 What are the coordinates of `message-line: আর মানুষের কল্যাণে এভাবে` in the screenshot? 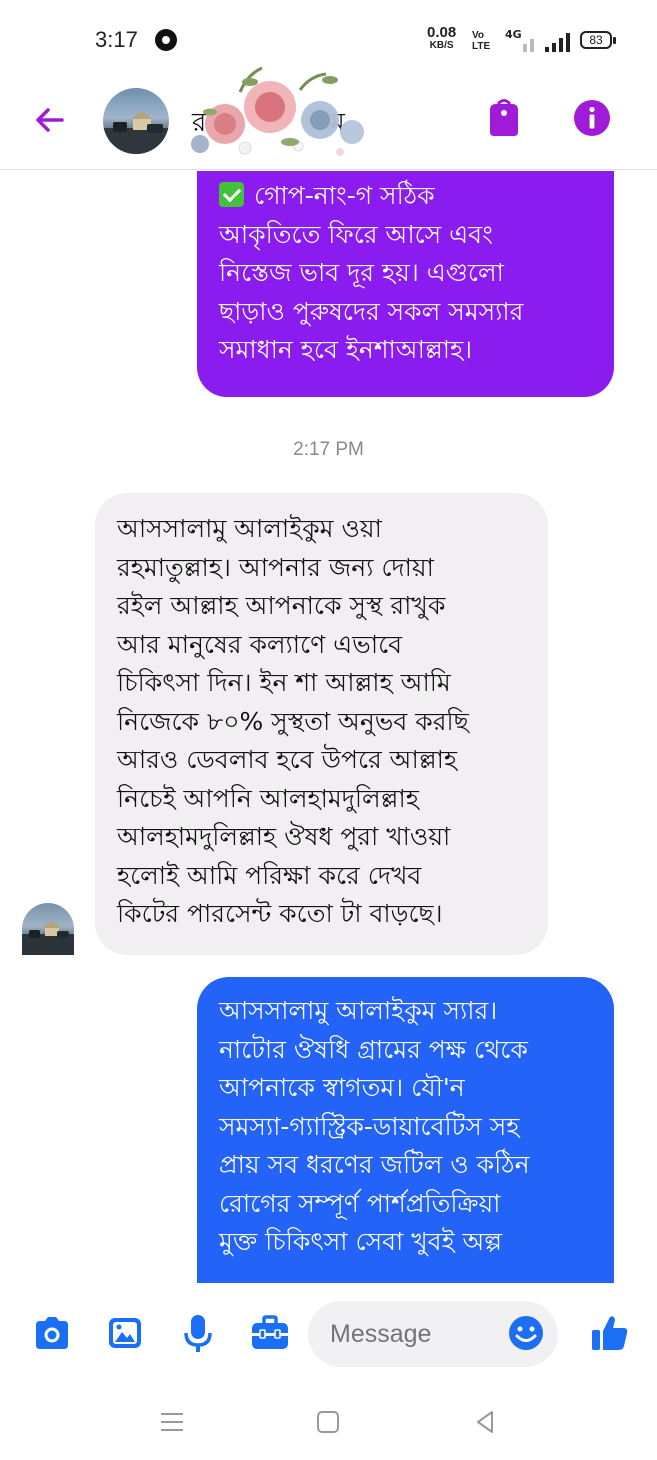 It's located at (260, 644).